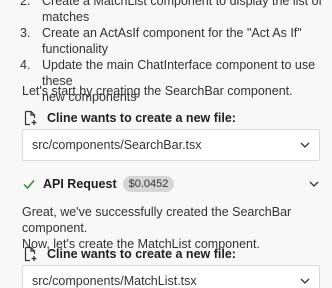 This screenshot has height=288, width=332. Describe the element at coordinates (148, 184) in the screenshot. I see `cost-badge: $0.0452` at that location.